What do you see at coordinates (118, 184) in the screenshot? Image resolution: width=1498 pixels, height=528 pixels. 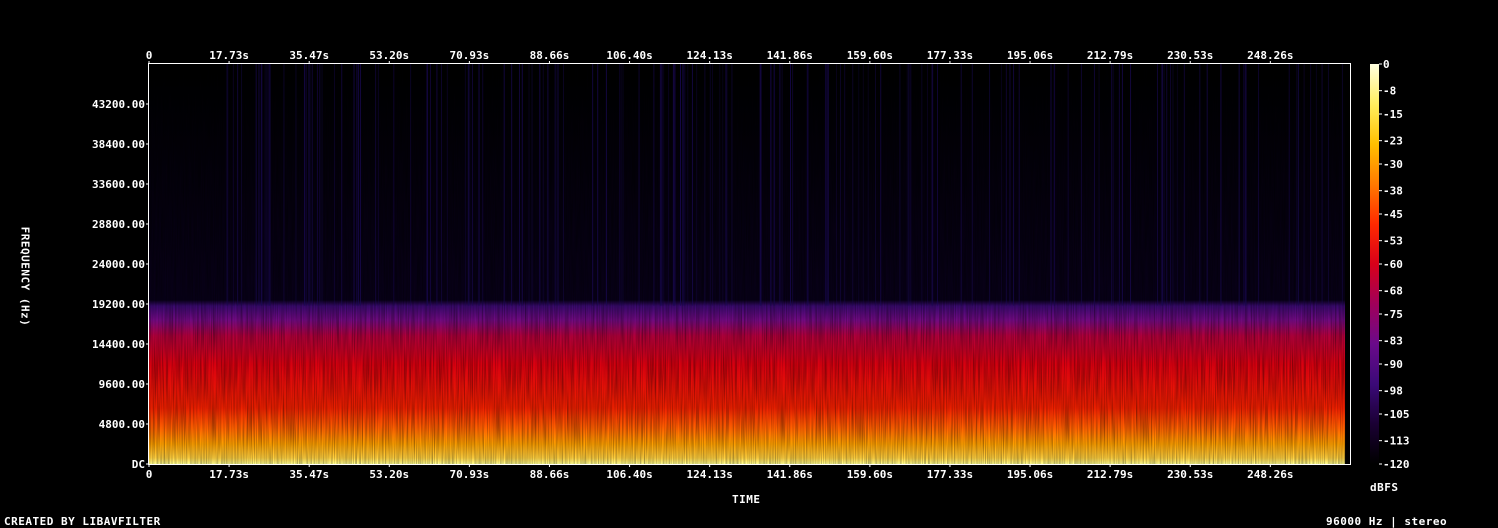 I see `y-tick-label: 33600.00` at bounding box center [118, 184].